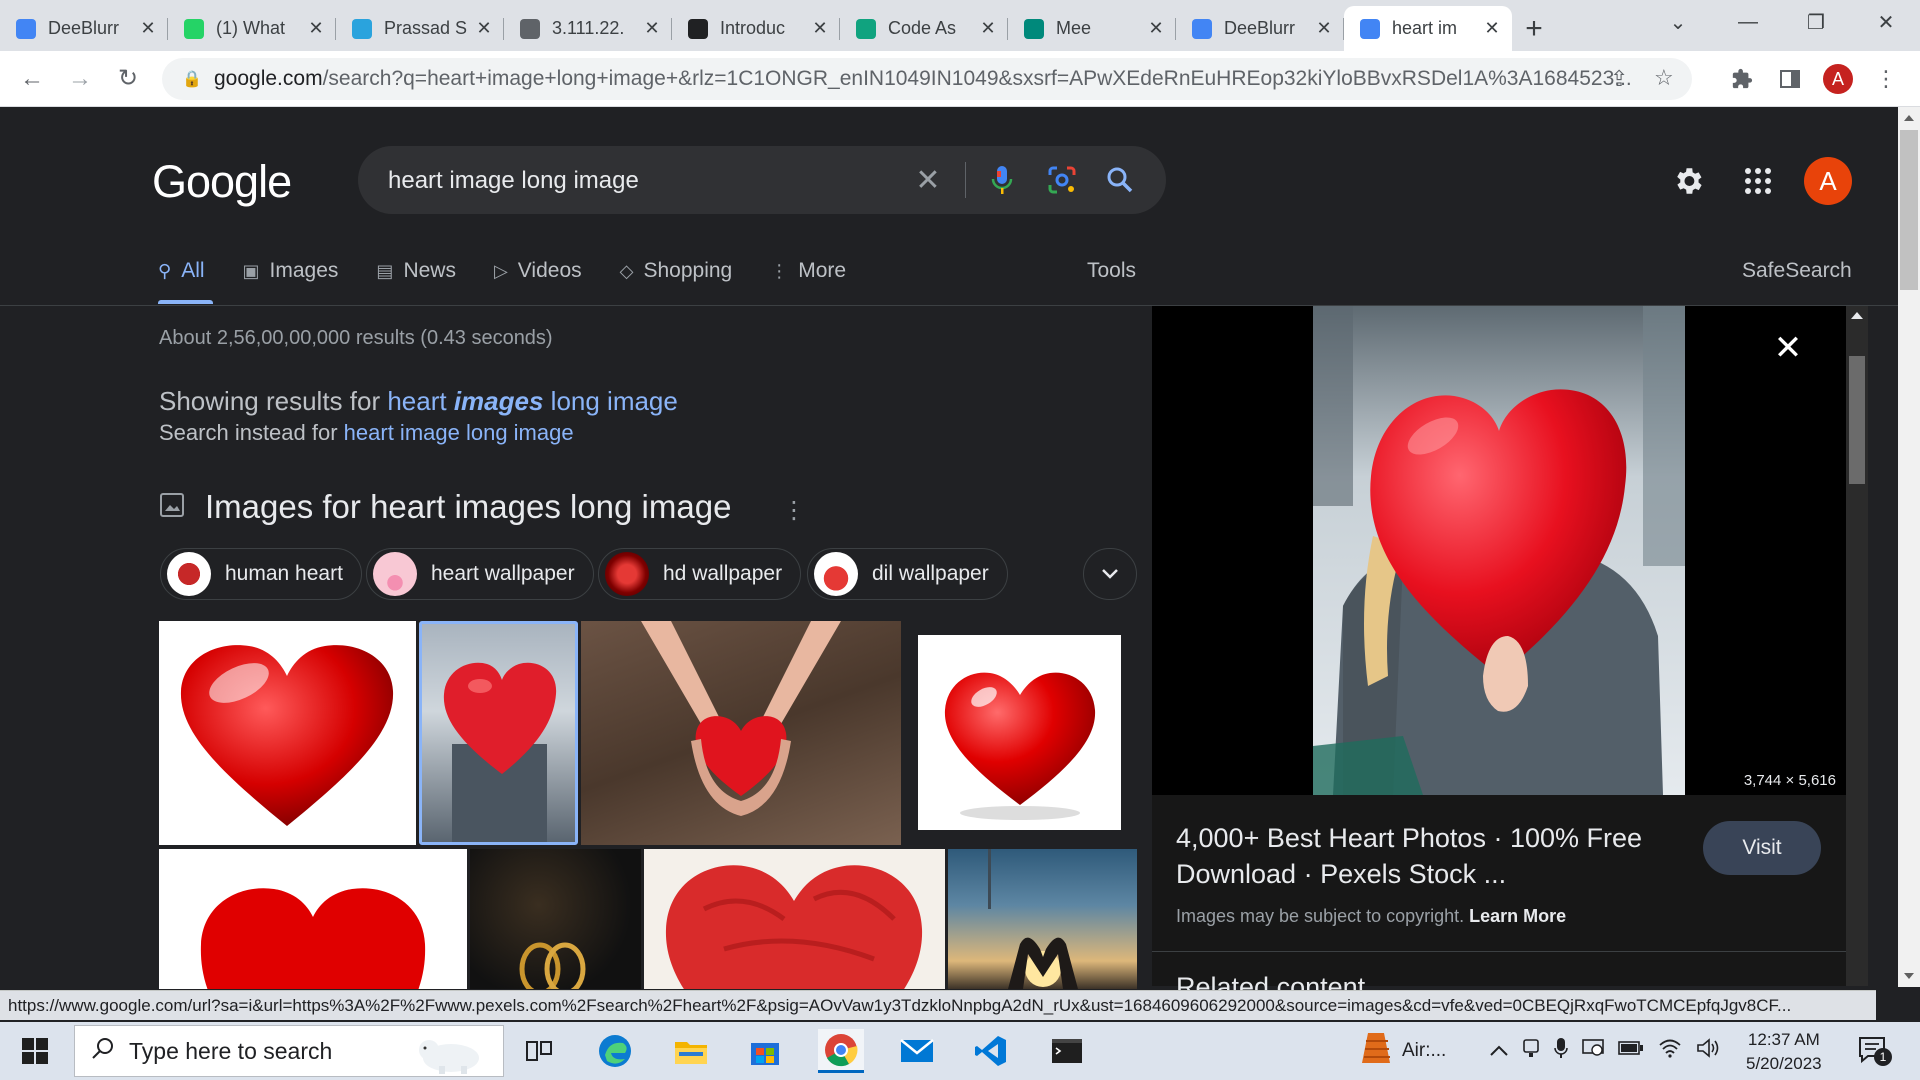  What do you see at coordinates (676, 271) in the screenshot?
I see `tab-shopping: ◇ Shopping` at bounding box center [676, 271].